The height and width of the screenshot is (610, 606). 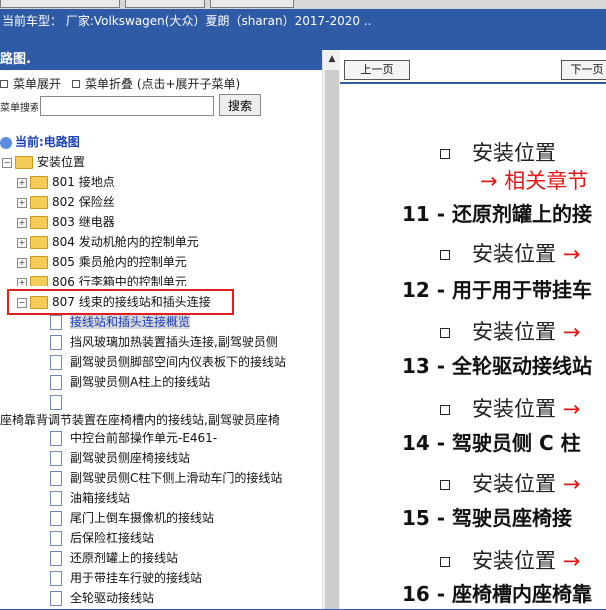 I want to click on tree-doc: 后保险杠接线站, so click(x=102, y=538).